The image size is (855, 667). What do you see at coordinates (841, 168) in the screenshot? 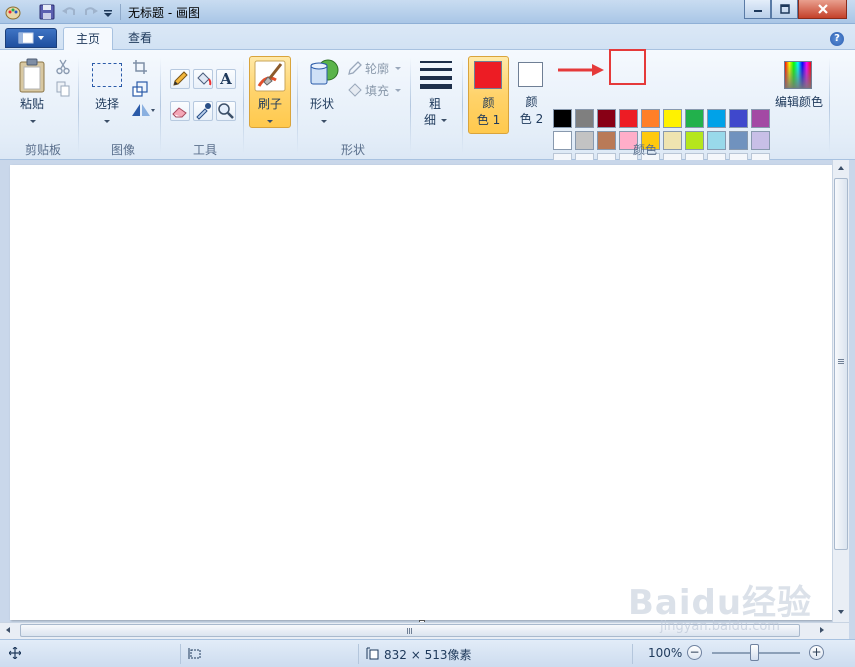
I see `scroll-up-icon` at bounding box center [841, 168].